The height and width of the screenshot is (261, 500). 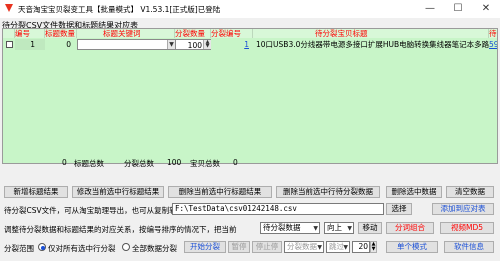 I want to click on cell-item-title: 10口USB3.0分线器带电源多接口扩展HUB电脑转换集线器笔记本多路, so click(x=372, y=44).